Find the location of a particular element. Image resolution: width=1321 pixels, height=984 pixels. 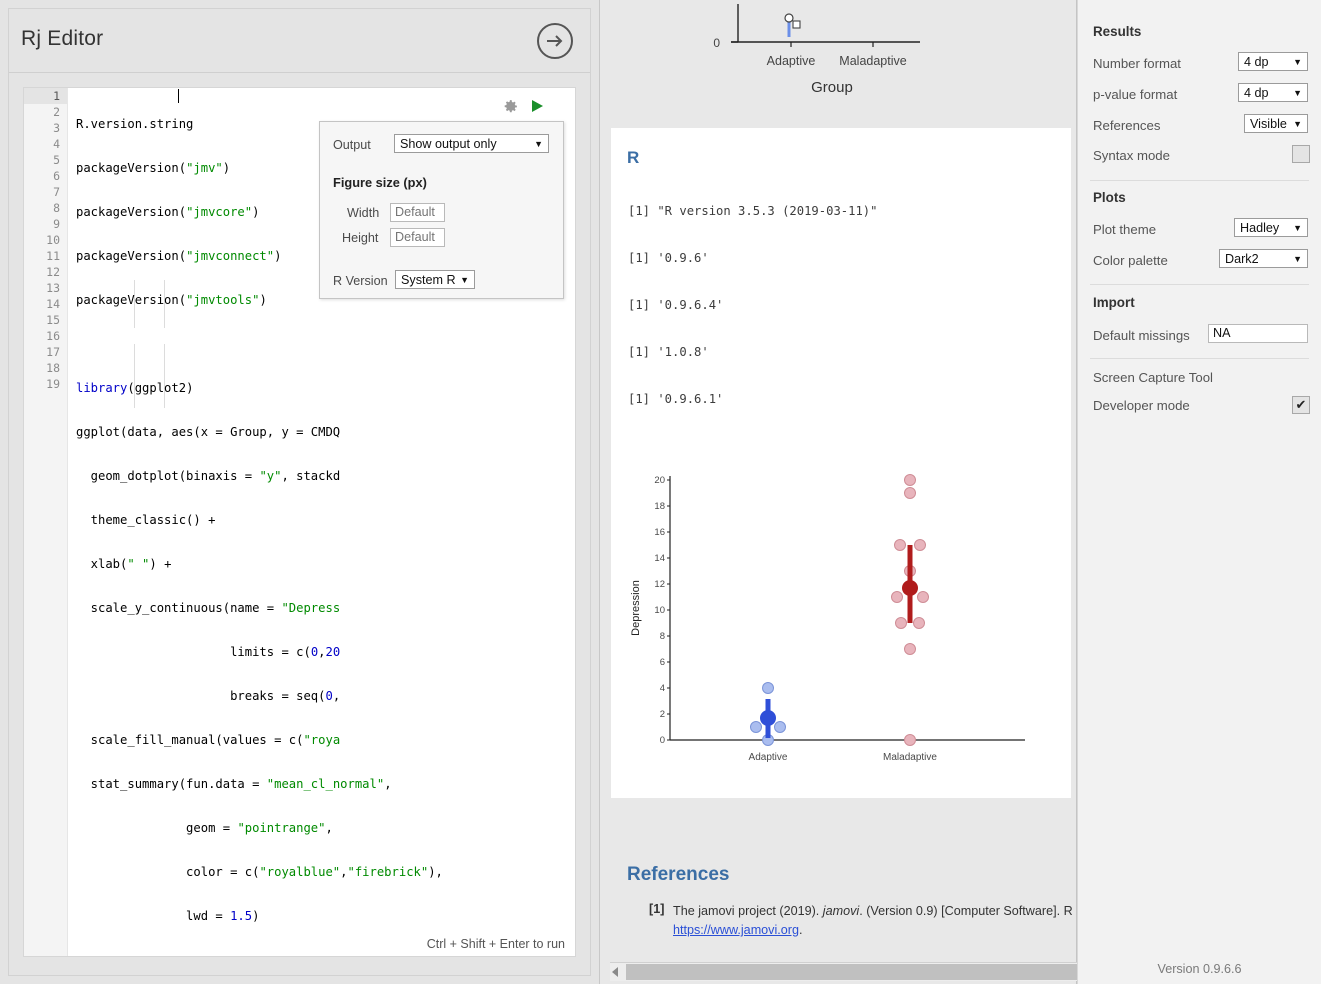

rj-header: Rj Editor is located at coordinates (299, 41).